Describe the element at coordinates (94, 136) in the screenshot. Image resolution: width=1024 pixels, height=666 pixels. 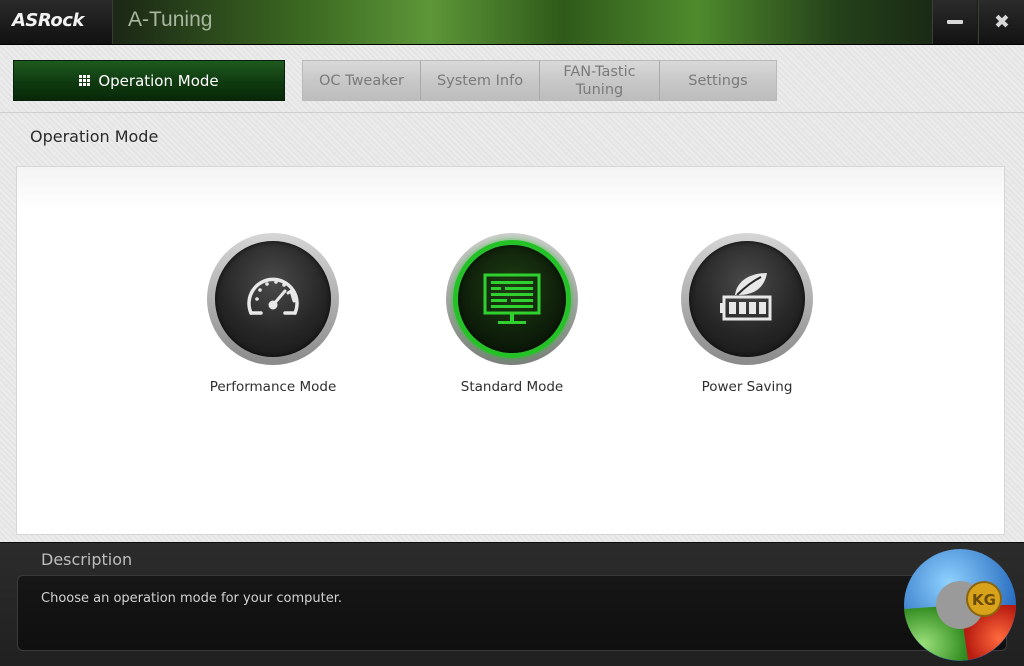
I see `section-title: Operation Mode` at that location.